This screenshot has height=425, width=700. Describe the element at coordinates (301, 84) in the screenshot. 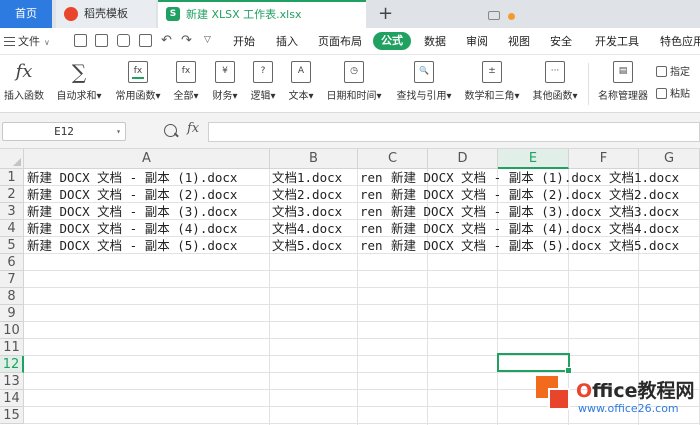

I see `text-functions-button: A 文本▾` at that location.